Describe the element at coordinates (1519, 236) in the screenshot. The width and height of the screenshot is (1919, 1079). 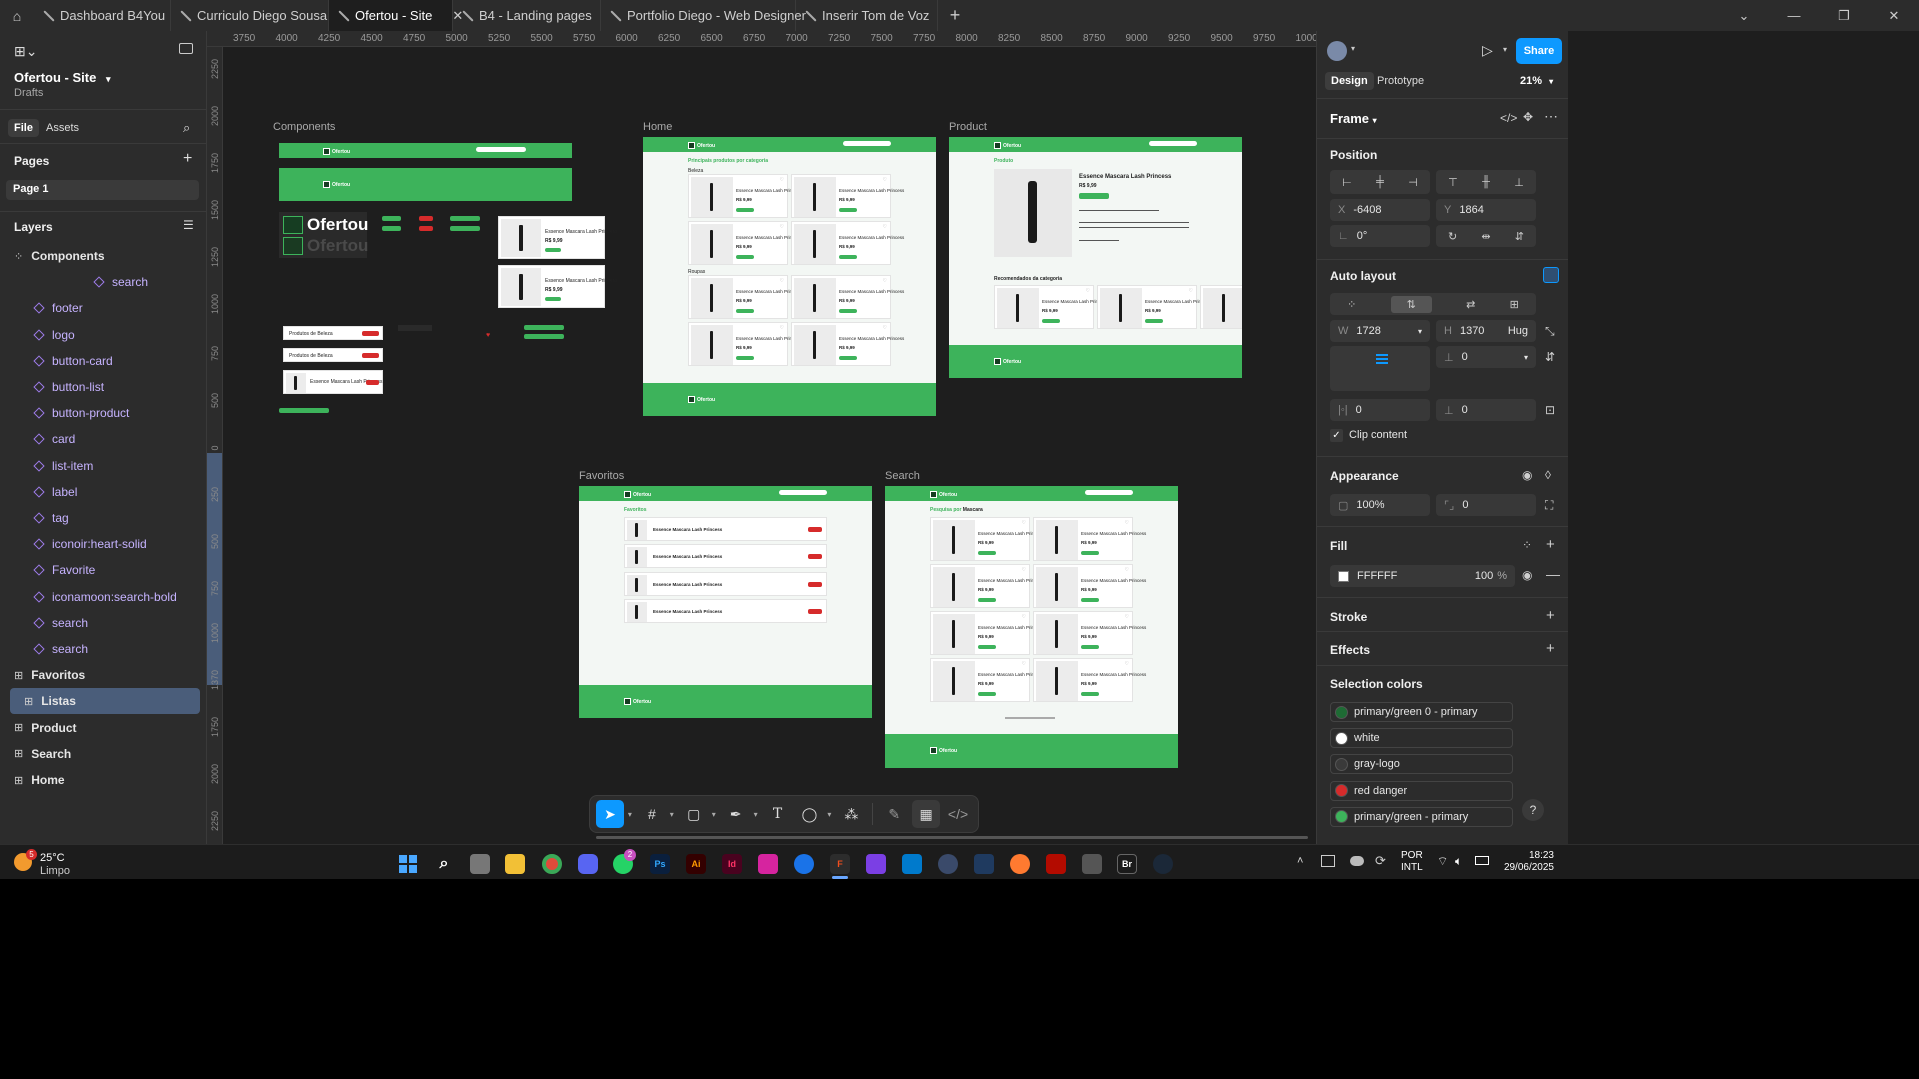
I see `flip-vertical-icon: ⇵` at that location.